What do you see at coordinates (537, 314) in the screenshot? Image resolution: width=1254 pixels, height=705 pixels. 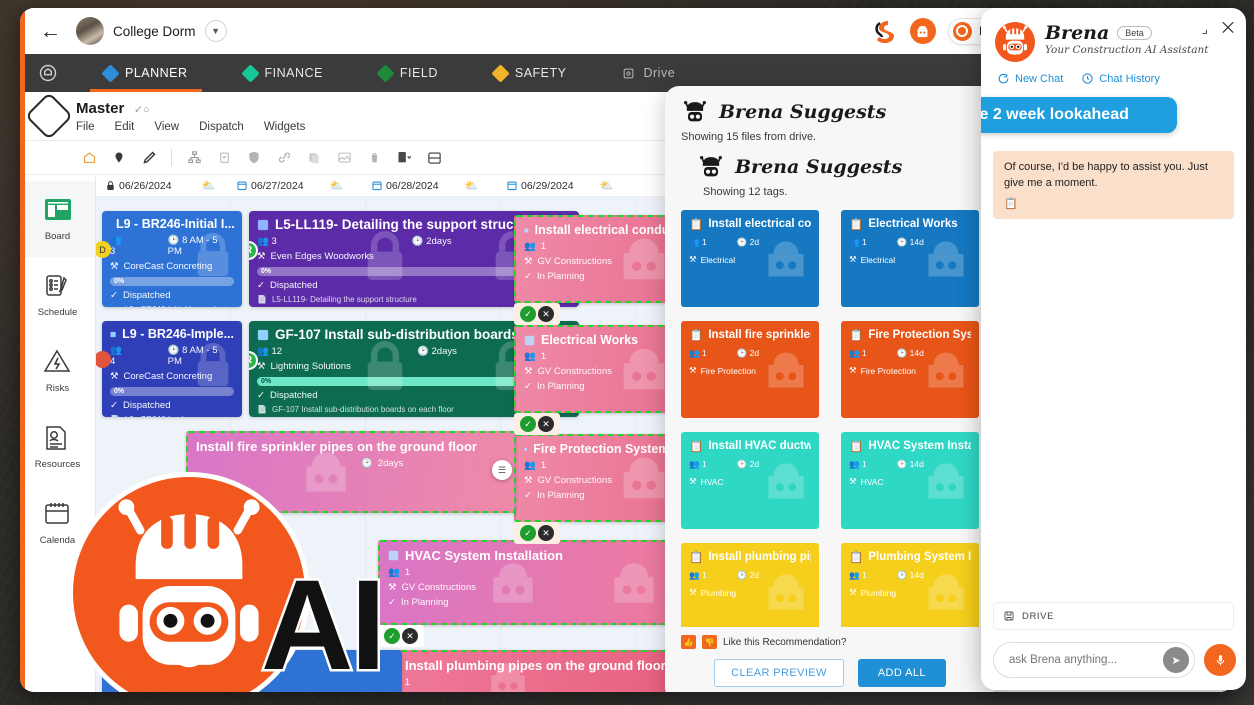 I see `preview-actions: ✓ ✕` at bounding box center [537, 314].